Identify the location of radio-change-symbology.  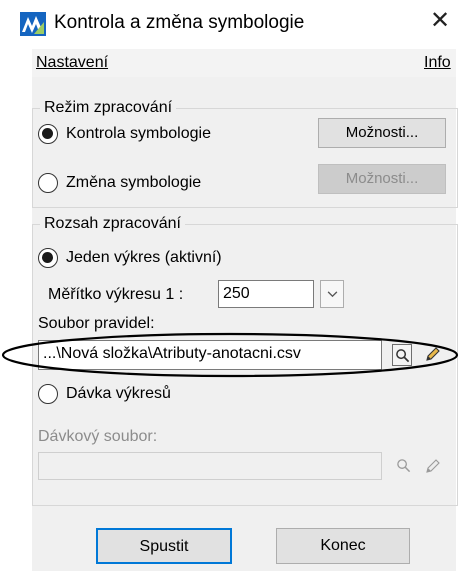
(48, 183).